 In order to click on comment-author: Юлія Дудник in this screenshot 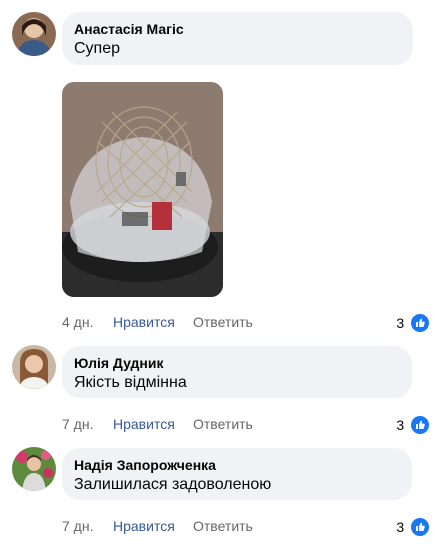, I will do `click(237, 363)`.